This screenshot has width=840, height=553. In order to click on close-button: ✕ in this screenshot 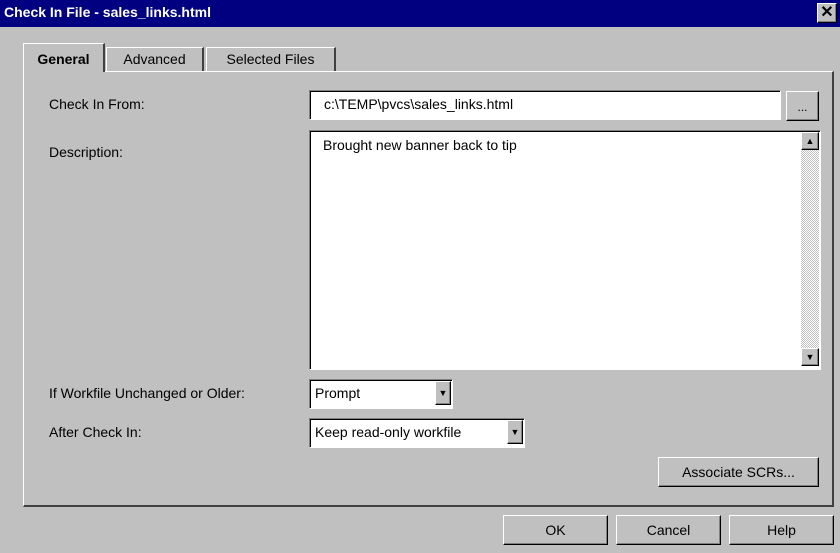, I will do `click(827, 13)`.